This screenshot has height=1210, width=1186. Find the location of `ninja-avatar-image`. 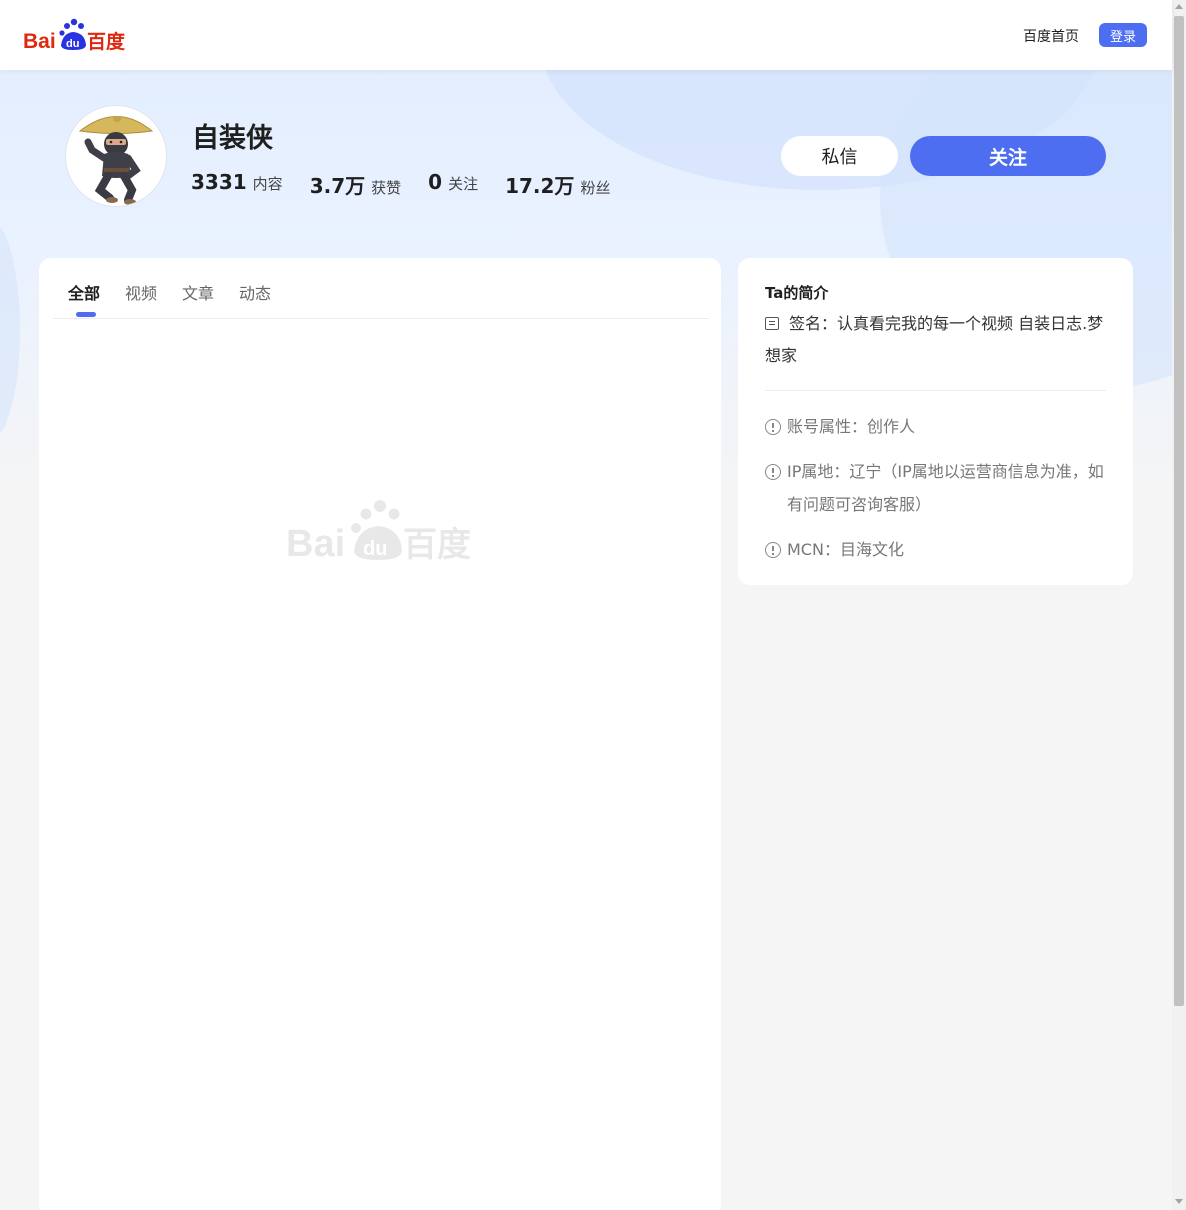

ninja-avatar-image is located at coordinates (116, 156).